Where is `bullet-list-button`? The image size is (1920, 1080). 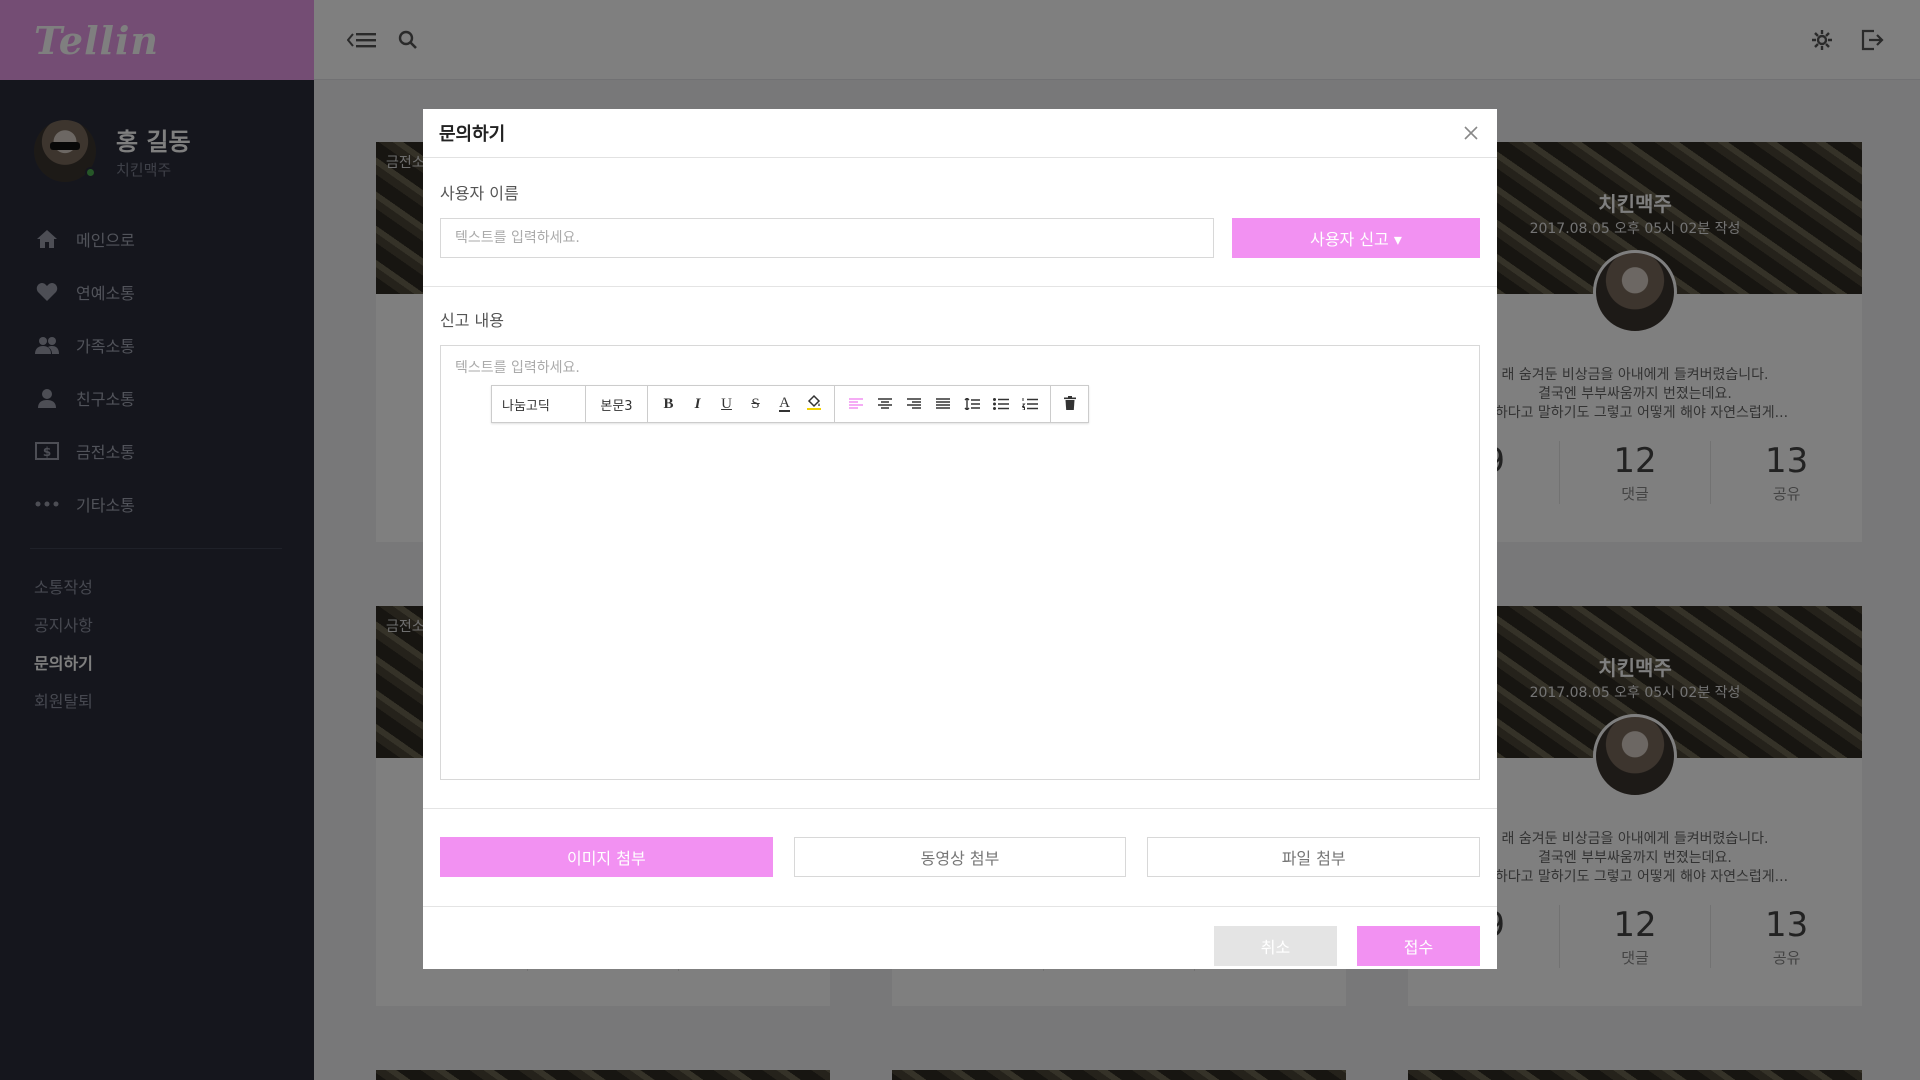
bullet-list-button is located at coordinates (1000, 404).